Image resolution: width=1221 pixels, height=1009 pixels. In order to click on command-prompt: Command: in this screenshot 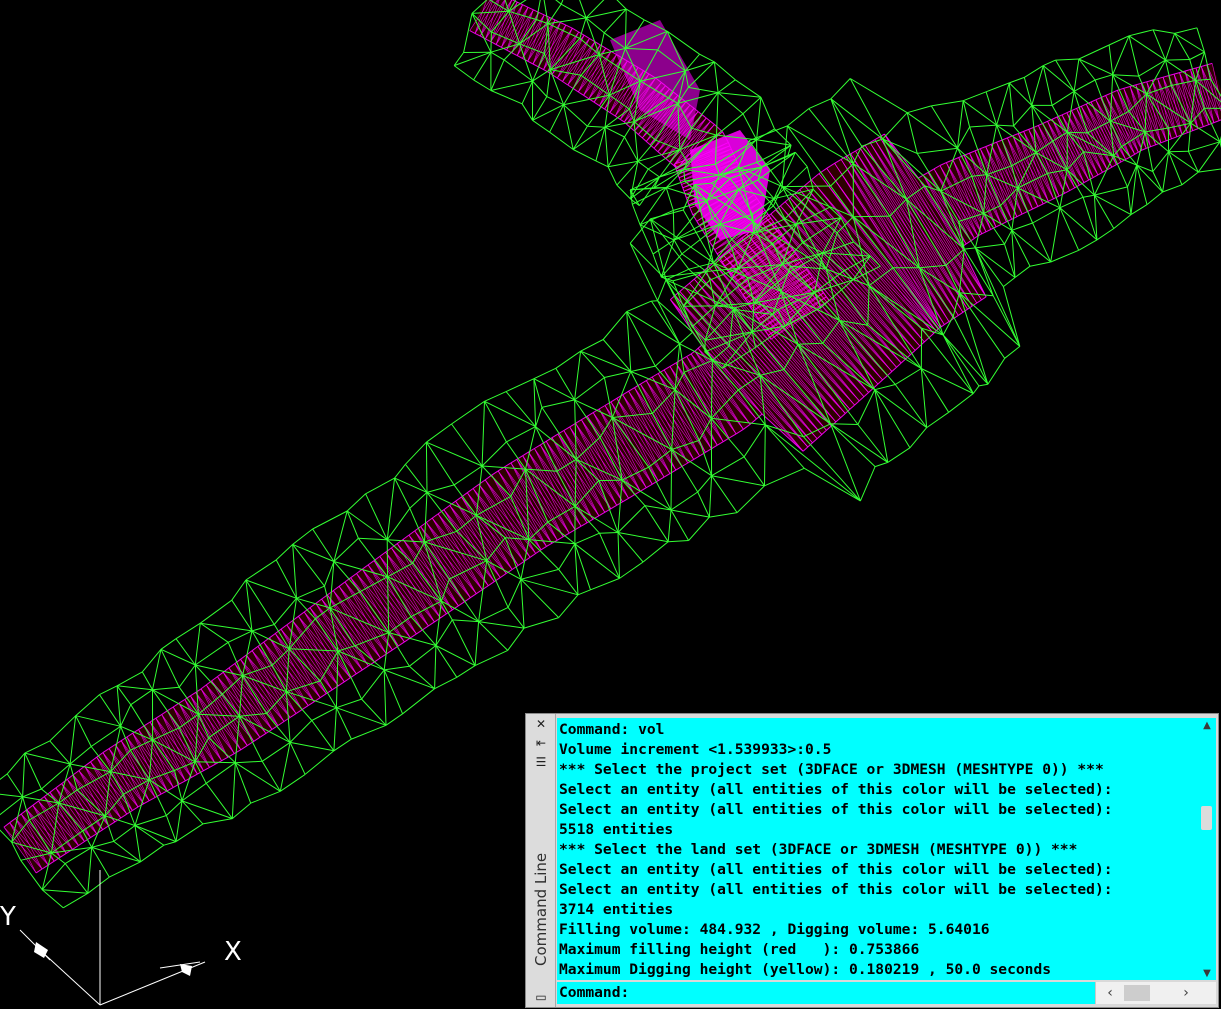, I will do `click(594, 992)`.